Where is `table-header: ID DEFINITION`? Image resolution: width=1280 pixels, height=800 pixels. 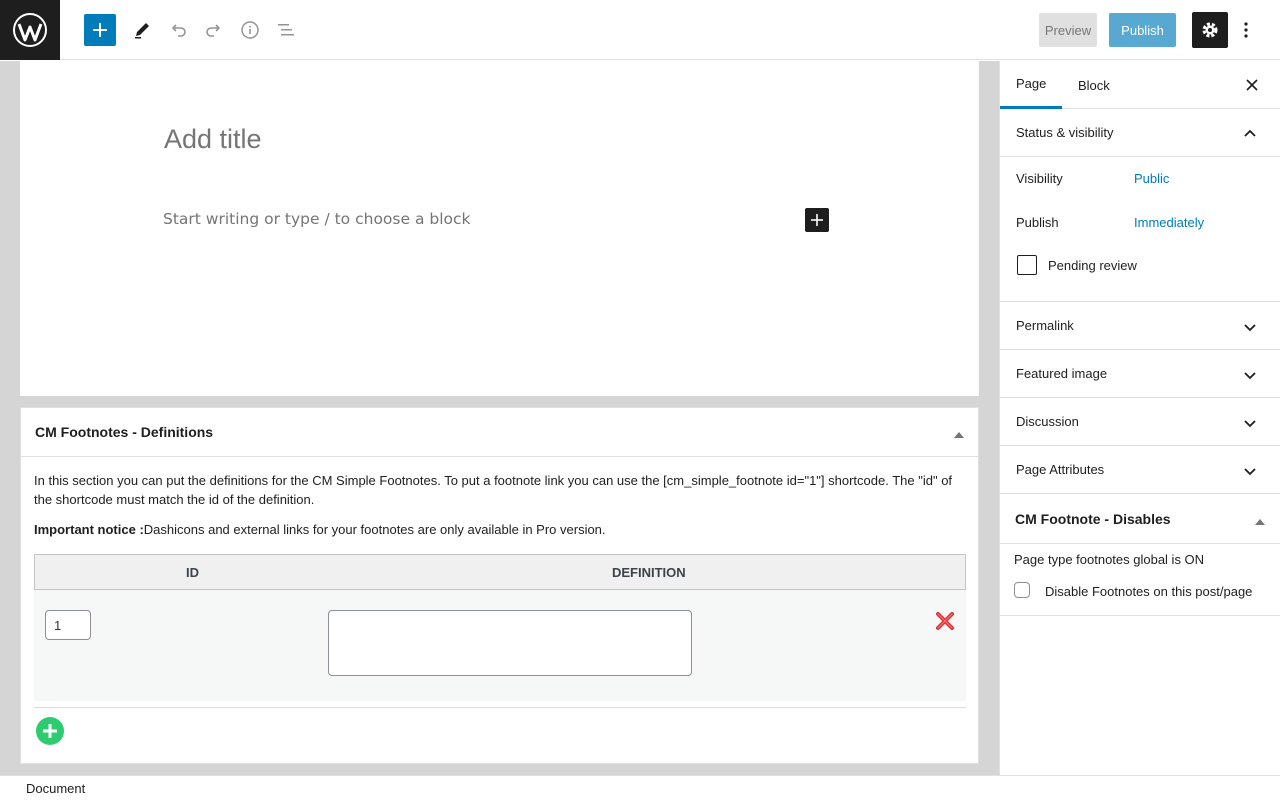 table-header: ID DEFINITION is located at coordinates (500, 572).